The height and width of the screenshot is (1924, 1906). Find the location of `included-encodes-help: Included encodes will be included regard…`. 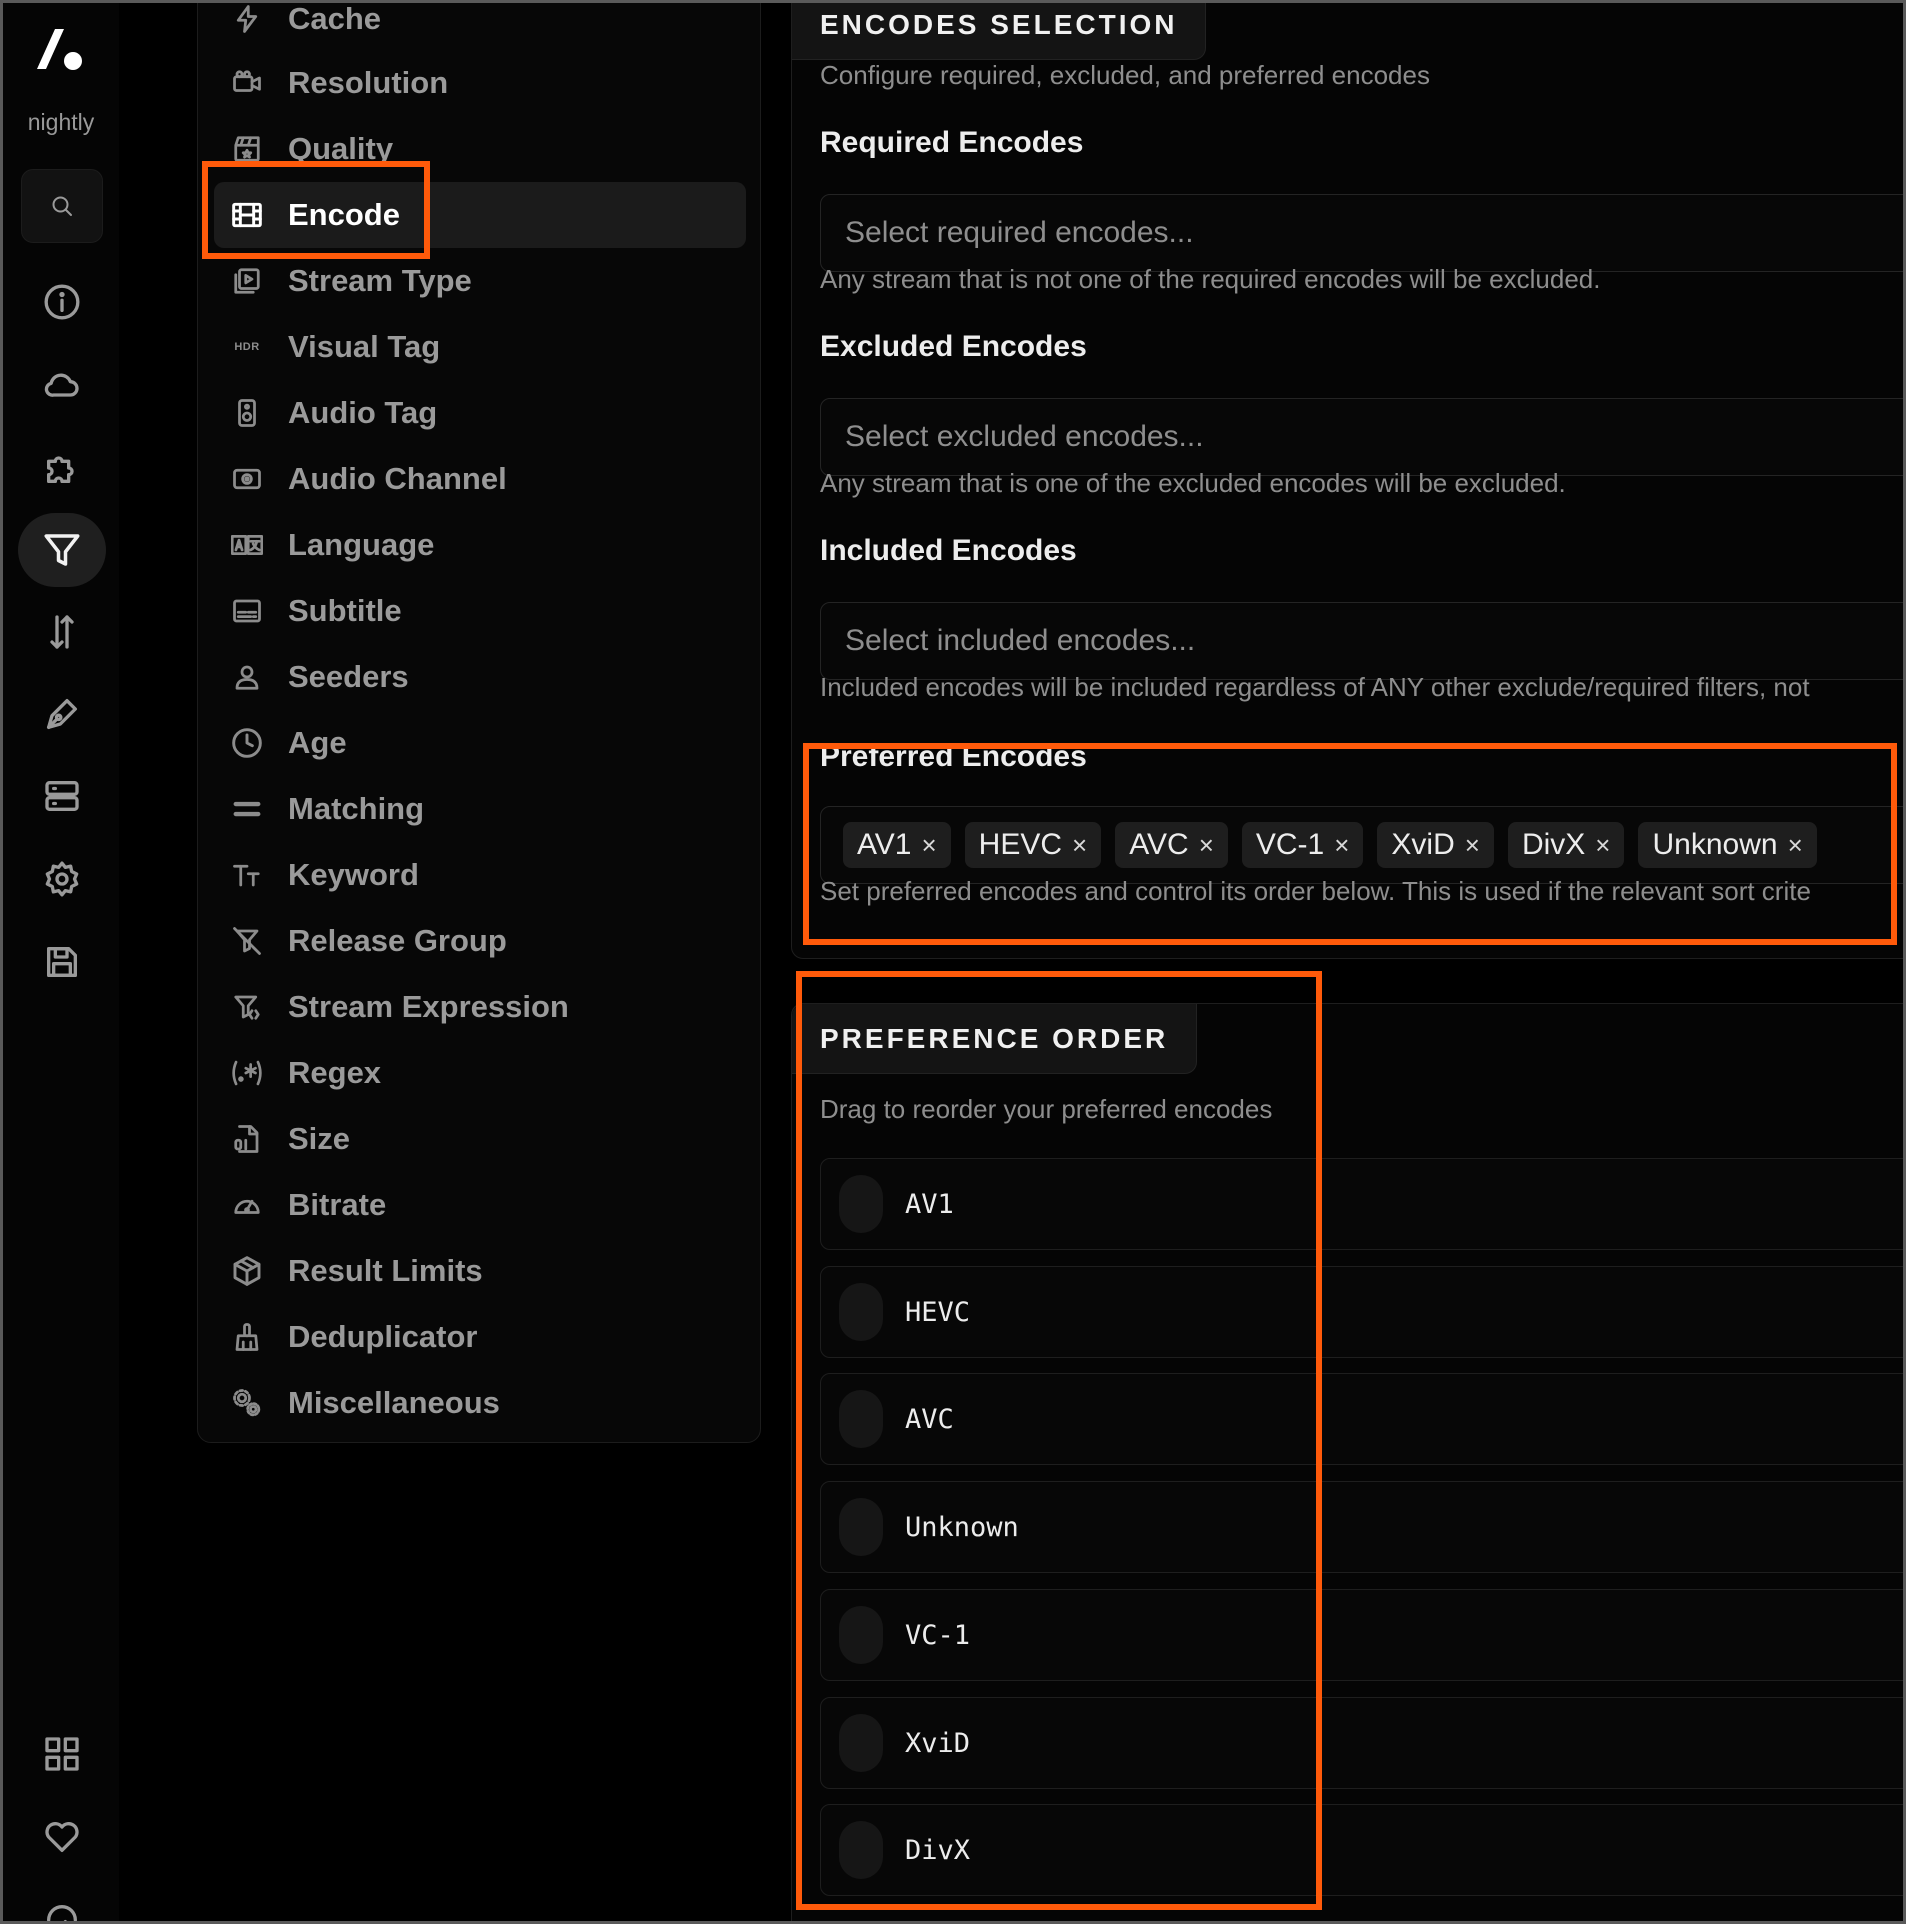

included-encodes-help: Included encodes will be included regard… is located at coordinates (1315, 687).